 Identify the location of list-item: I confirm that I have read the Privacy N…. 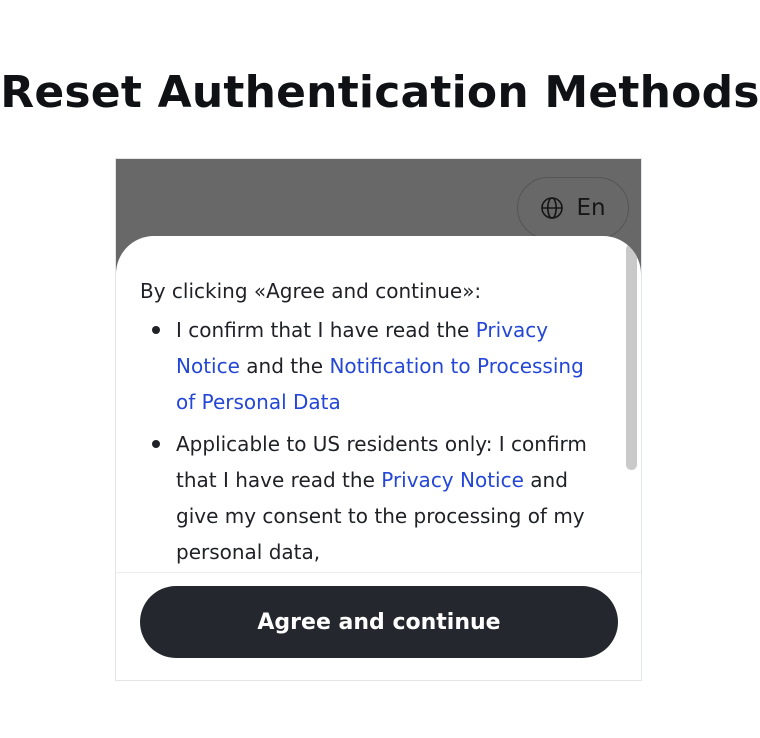
(370, 366).